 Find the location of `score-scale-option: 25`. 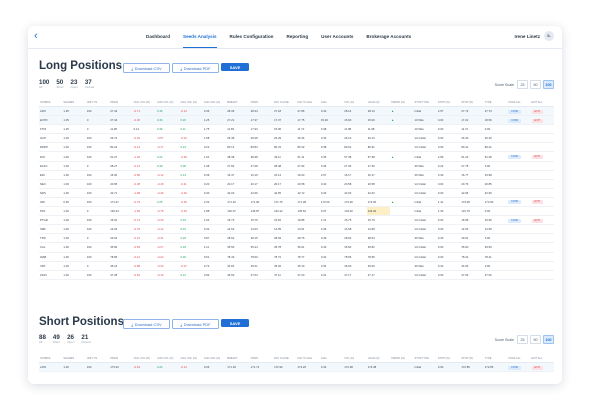

score-scale-option: 25 is located at coordinates (522, 339).